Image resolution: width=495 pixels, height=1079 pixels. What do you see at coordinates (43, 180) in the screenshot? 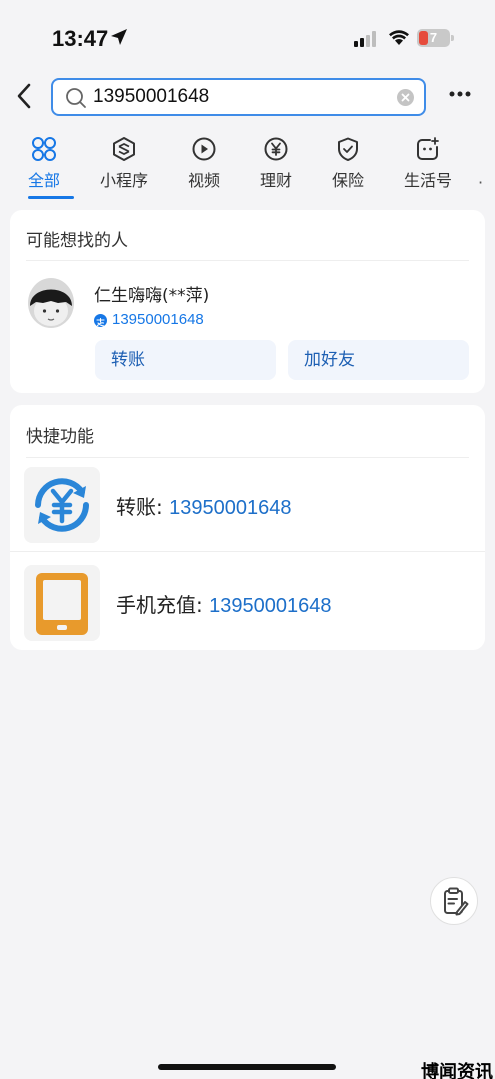
I see `tab-label: 全部` at bounding box center [43, 180].